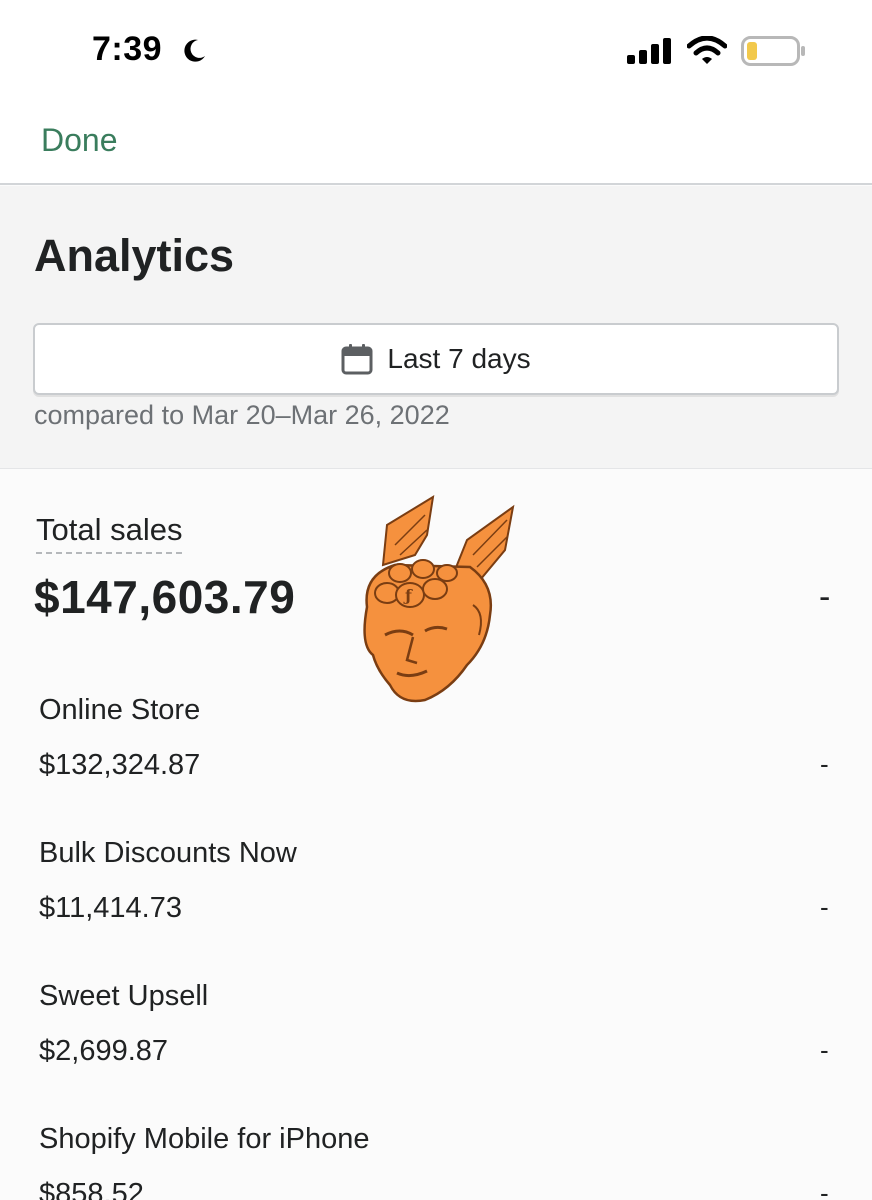  What do you see at coordinates (408, 595) in the screenshot?
I see `svg-text: ƒ` at bounding box center [408, 595].